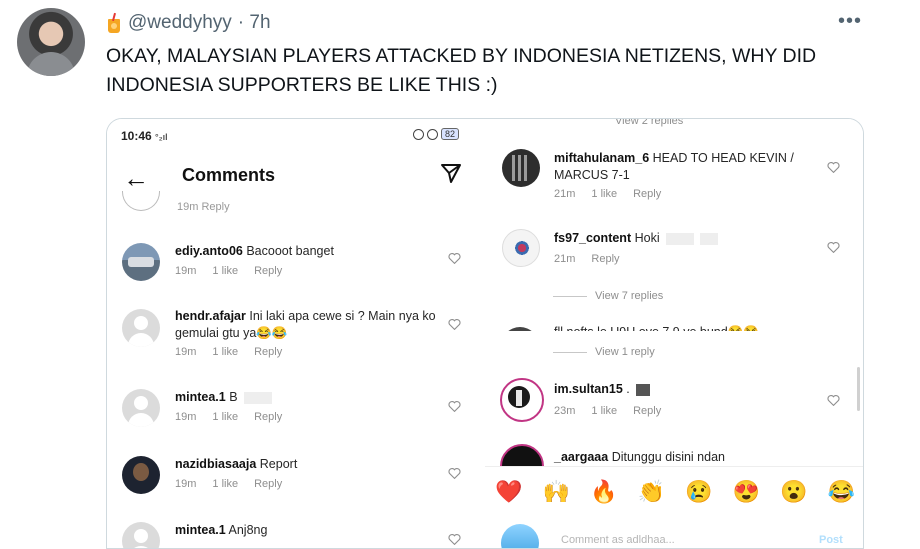 The image size is (920, 549). What do you see at coordinates (603, 492) in the screenshot?
I see `emoji-fire-icon: 🔥` at bounding box center [603, 492].